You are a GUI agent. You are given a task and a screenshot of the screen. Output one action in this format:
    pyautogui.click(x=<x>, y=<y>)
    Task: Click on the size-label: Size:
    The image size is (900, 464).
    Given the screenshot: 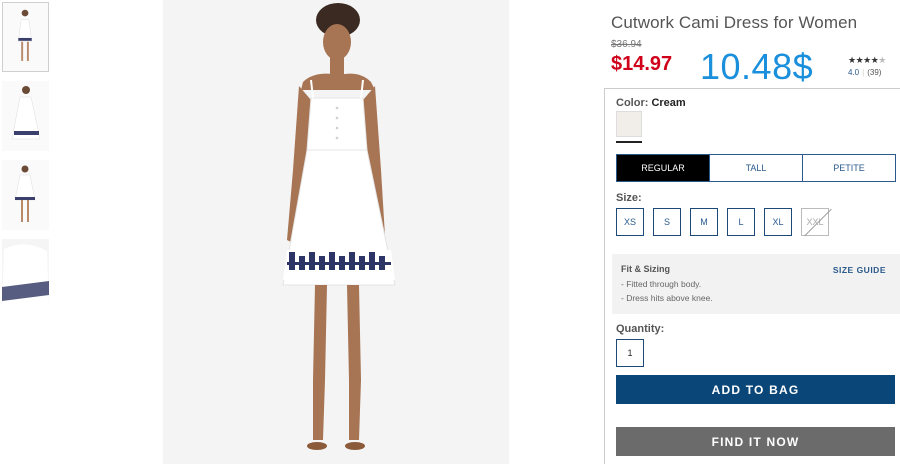 What is the action you would take?
    pyautogui.click(x=629, y=198)
    